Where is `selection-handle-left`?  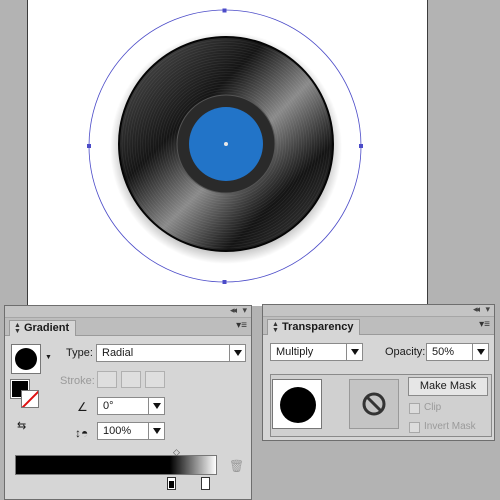
selection-handle-left is located at coordinates (89, 146).